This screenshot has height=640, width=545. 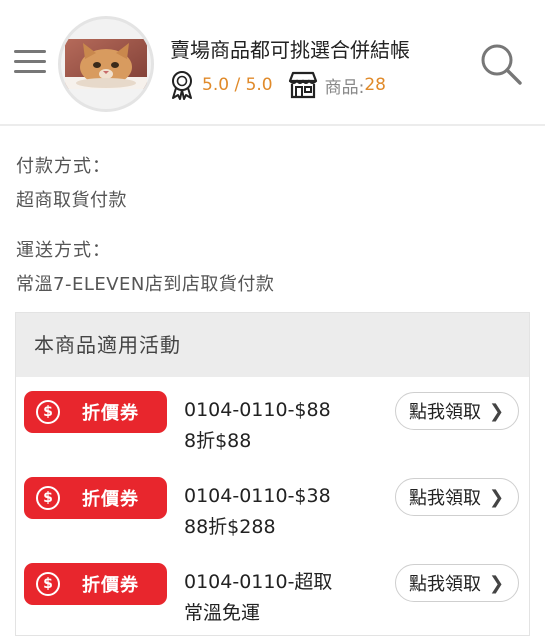 I want to click on coupon-title: 0104-0110-超取, so click(x=258, y=582).